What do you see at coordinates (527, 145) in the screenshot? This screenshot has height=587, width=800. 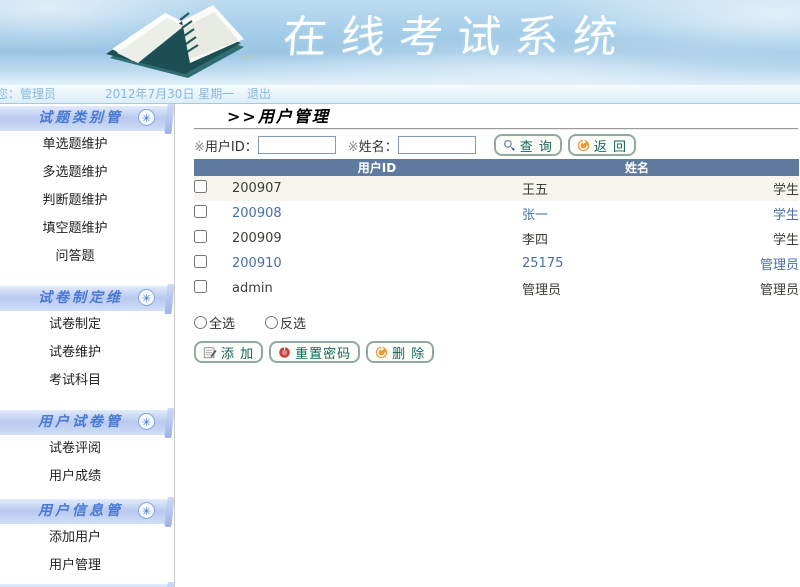 I see `query-button: 查 询` at bounding box center [527, 145].